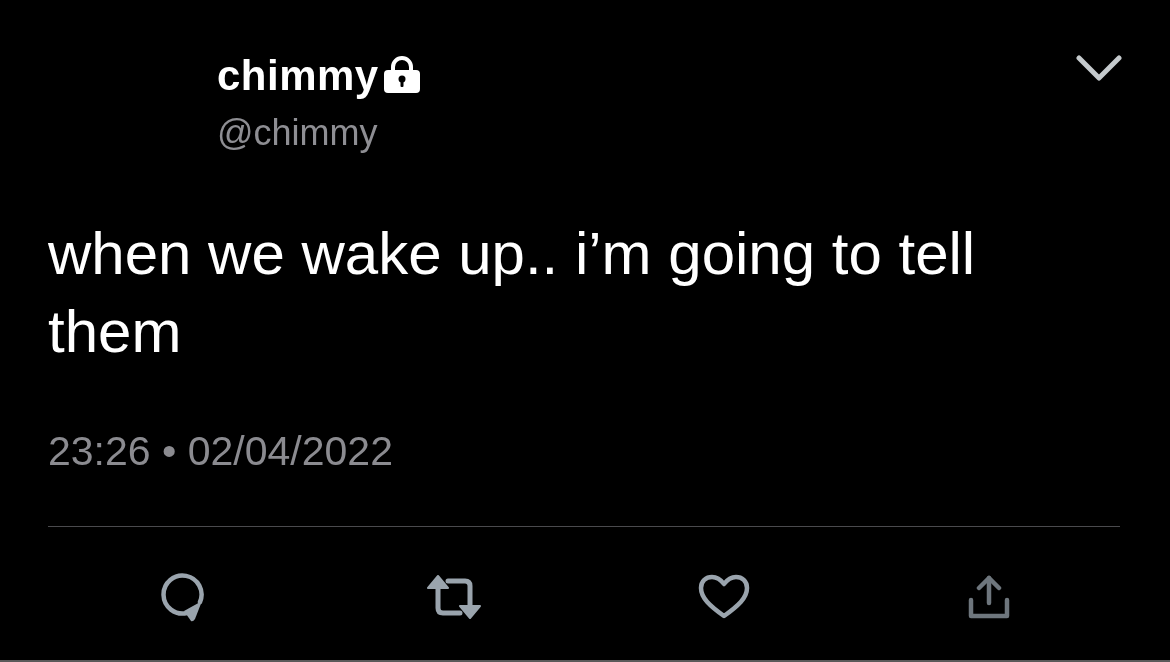  I want to click on loop-arrows-icon, so click(453, 597).